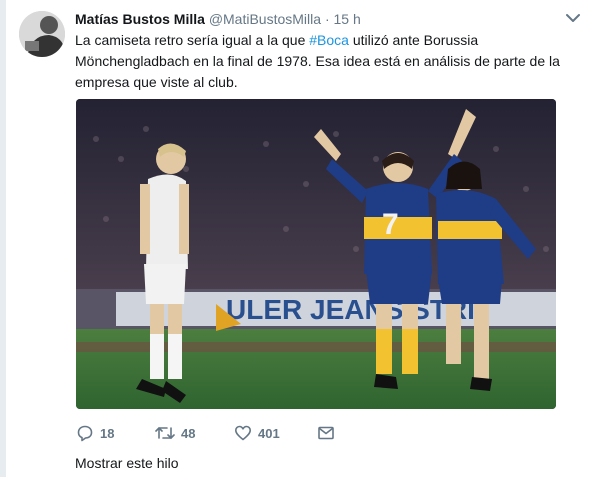 The width and height of the screenshot is (591, 477). I want to click on retweet-icon, so click(165, 433).